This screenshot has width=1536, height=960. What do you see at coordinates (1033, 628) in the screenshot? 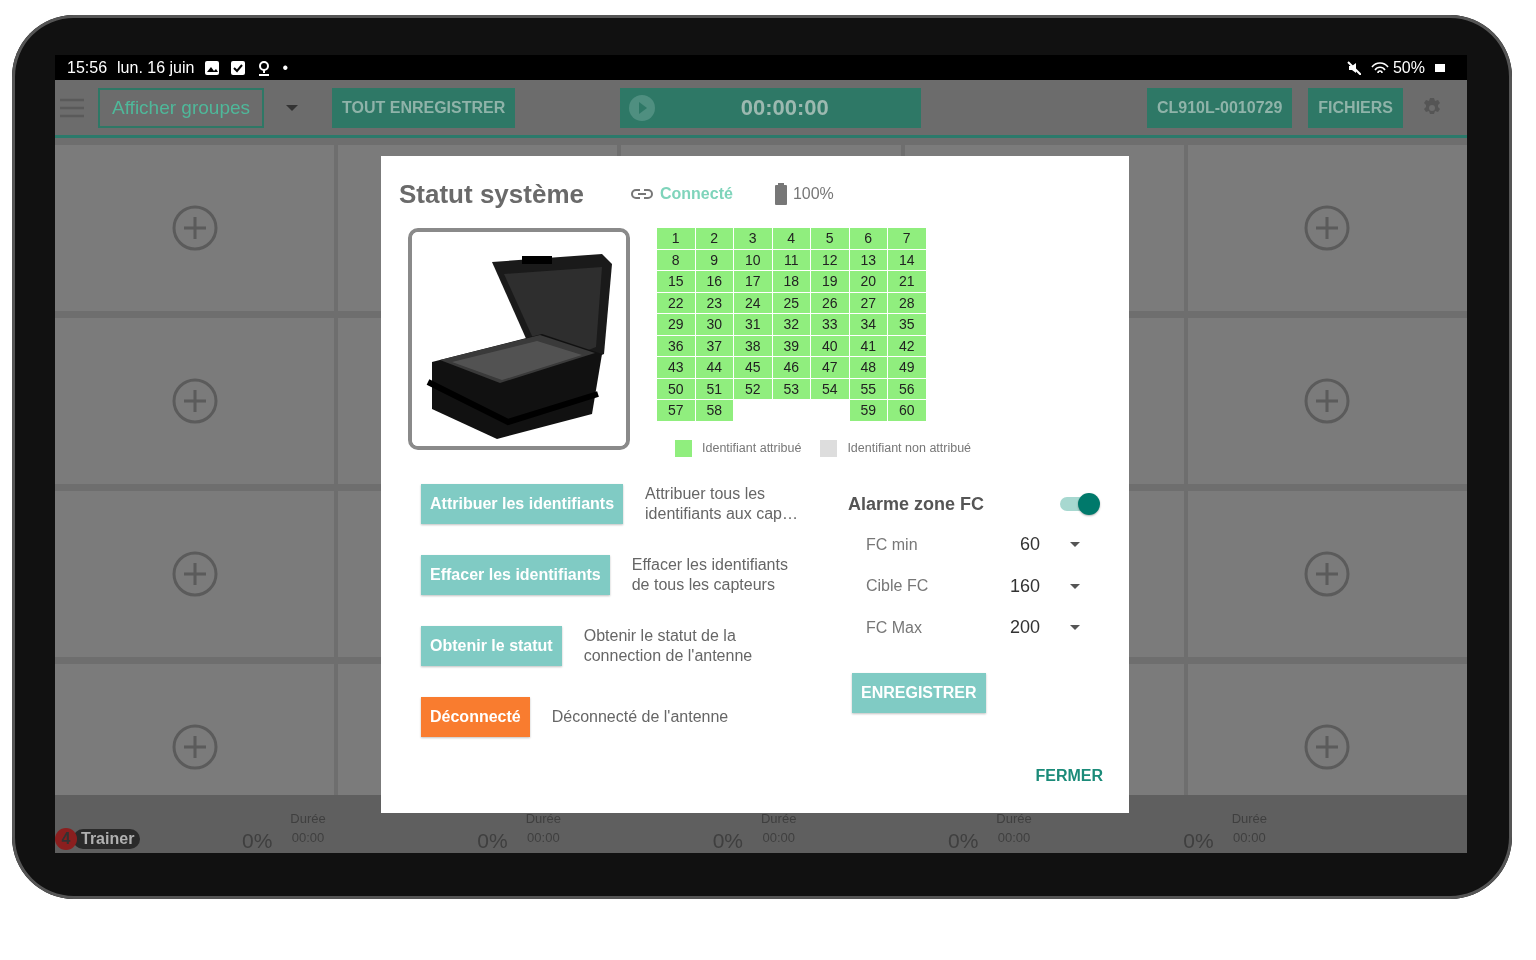
I see `value-dropdown: 200` at bounding box center [1033, 628].